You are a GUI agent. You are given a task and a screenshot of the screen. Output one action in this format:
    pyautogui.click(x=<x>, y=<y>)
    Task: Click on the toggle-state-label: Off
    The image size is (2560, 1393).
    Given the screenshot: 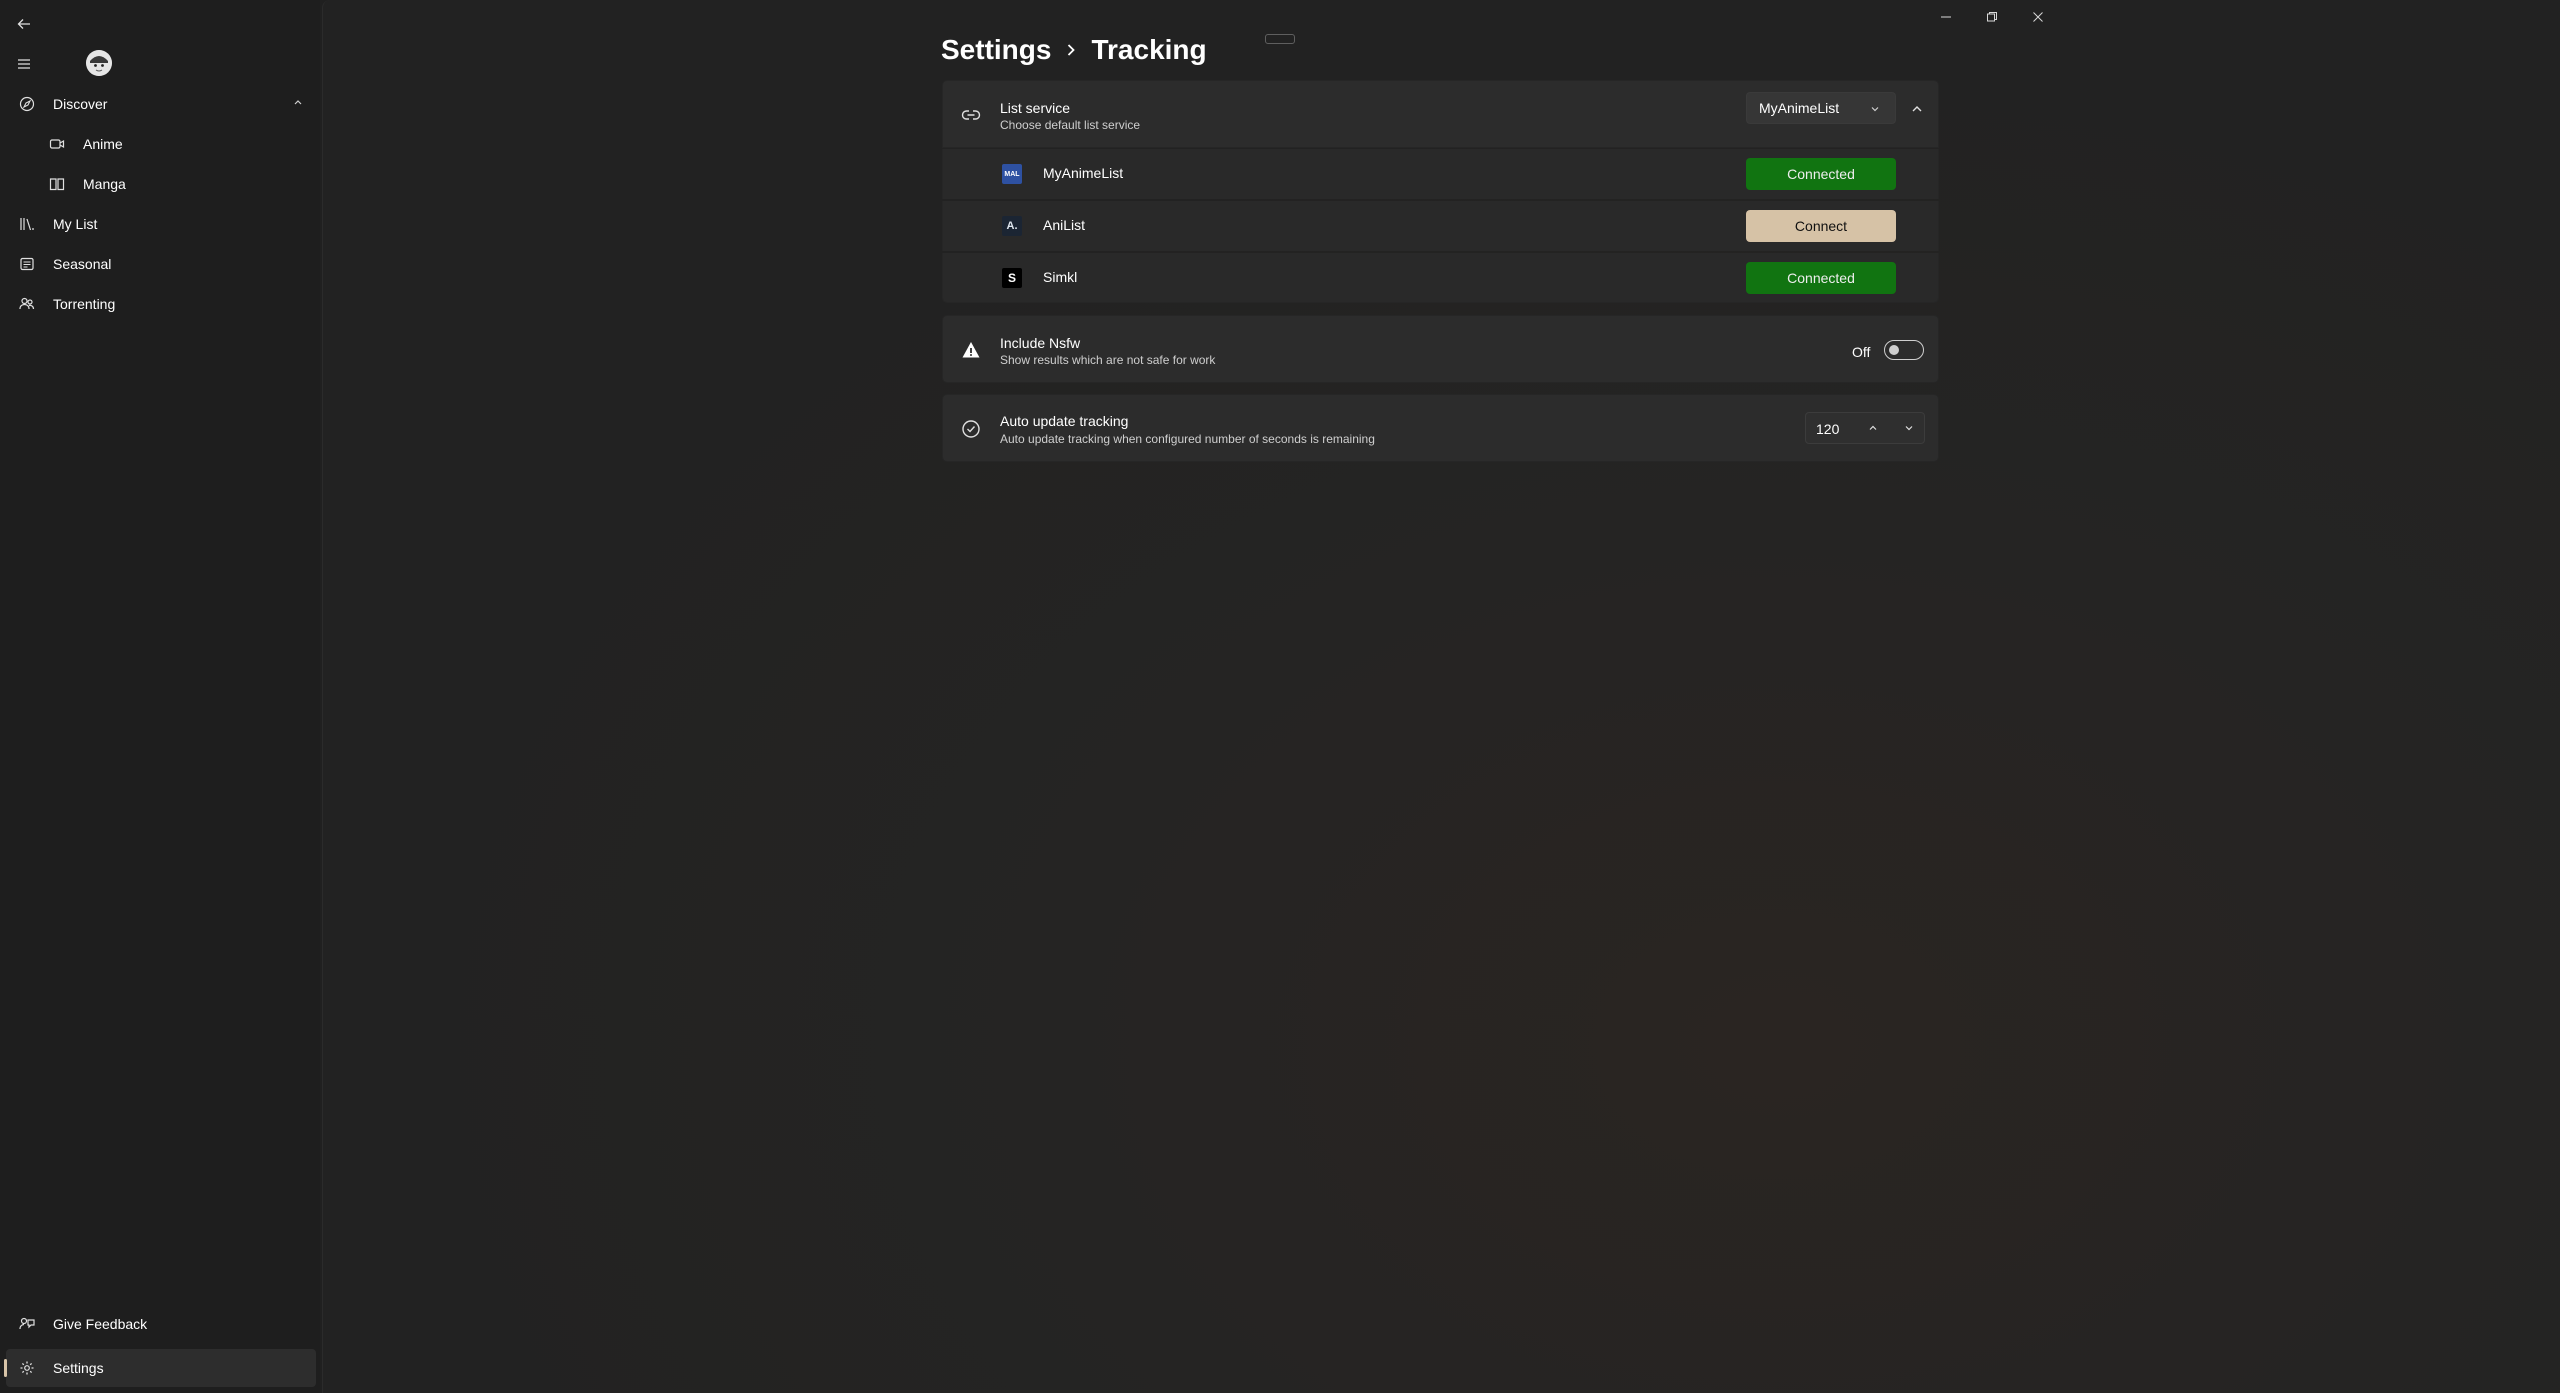 What is the action you would take?
    pyautogui.click(x=1861, y=352)
    